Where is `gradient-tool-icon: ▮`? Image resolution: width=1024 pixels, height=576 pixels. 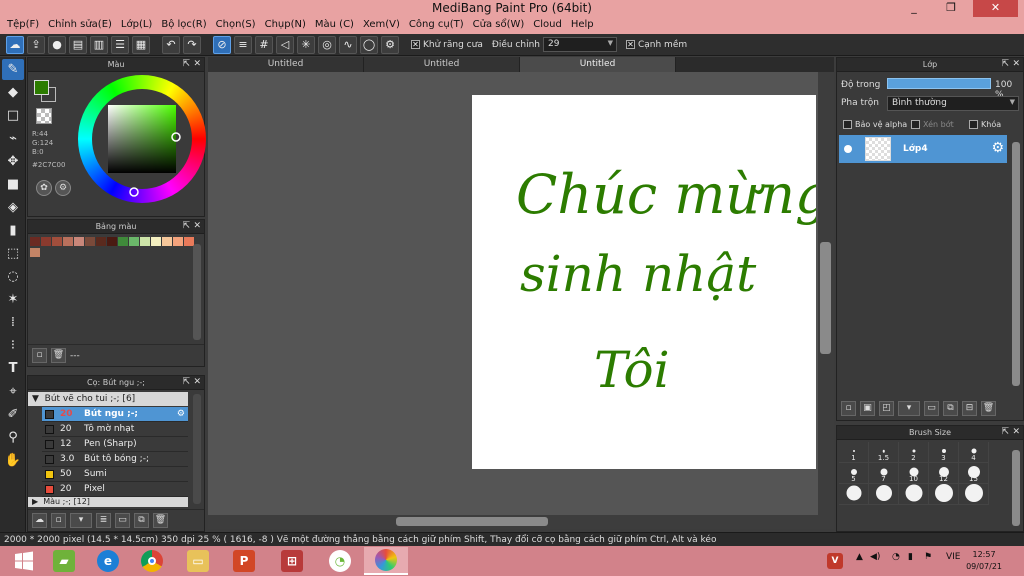
gradient-tool-icon: ▮ is located at coordinates (13, 230).